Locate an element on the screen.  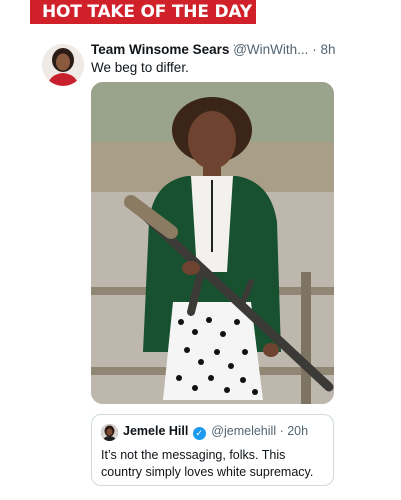
quoted-author-handle: @jemelehill is located at coordinates (243, 431).